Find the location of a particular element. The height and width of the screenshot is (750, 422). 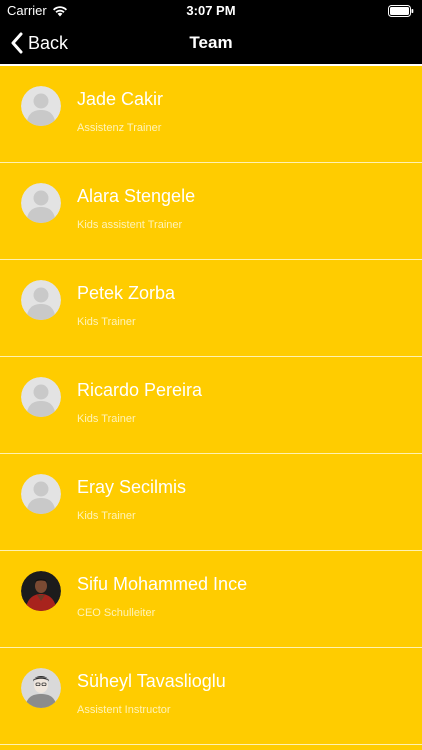

member-name: Ricardo Pereira is located at coordinates (140, 390).